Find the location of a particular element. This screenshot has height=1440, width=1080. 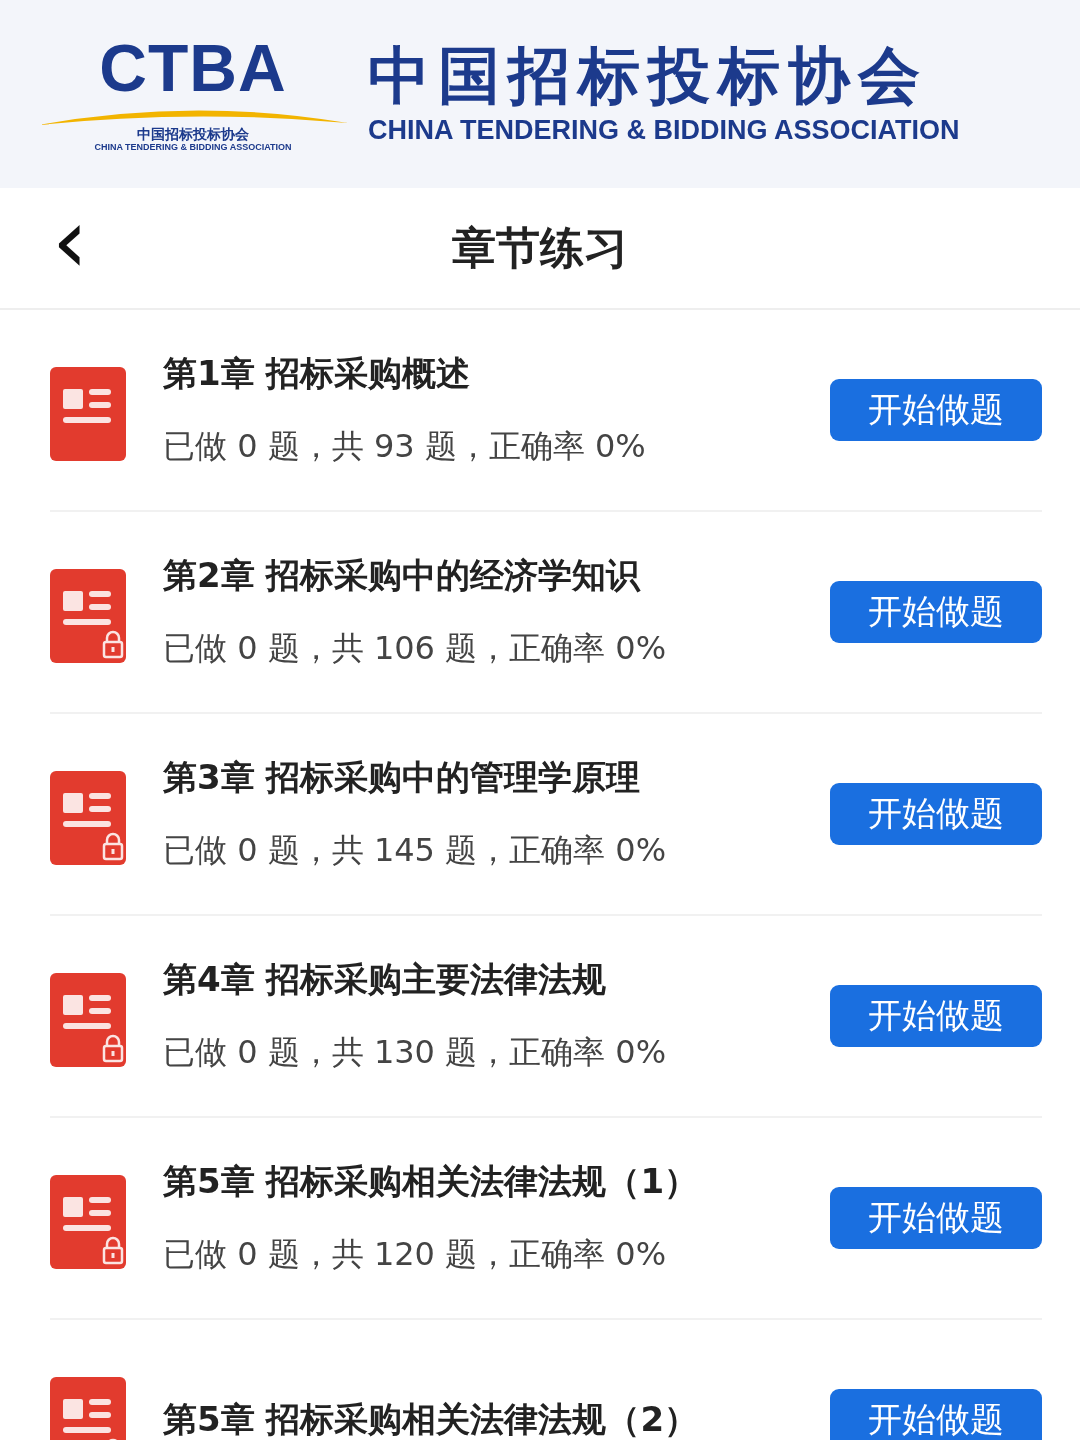

logo-text: CTBA is located at coordinates (193, 67).